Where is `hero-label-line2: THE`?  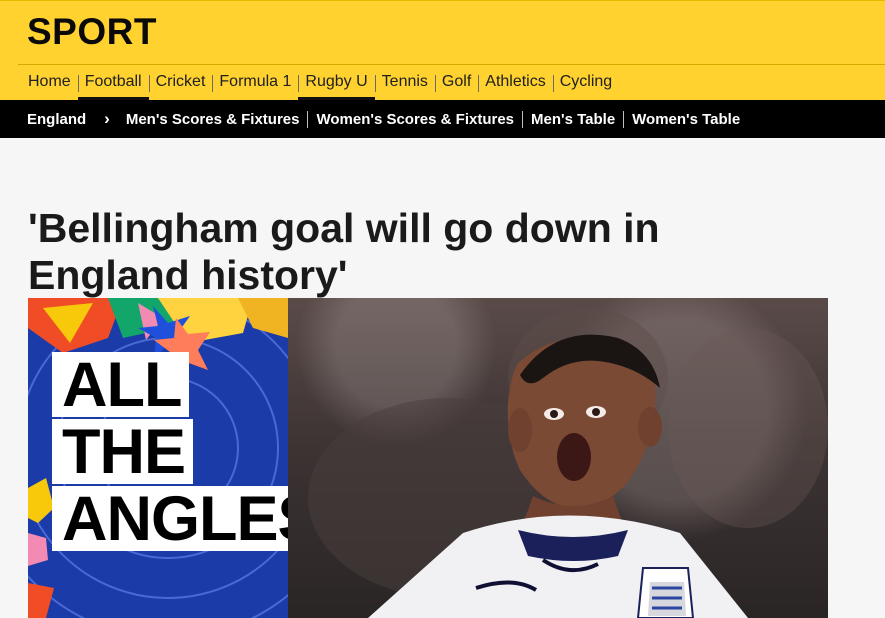
hero-label-line2: THE is located at coordinates (122, 451).